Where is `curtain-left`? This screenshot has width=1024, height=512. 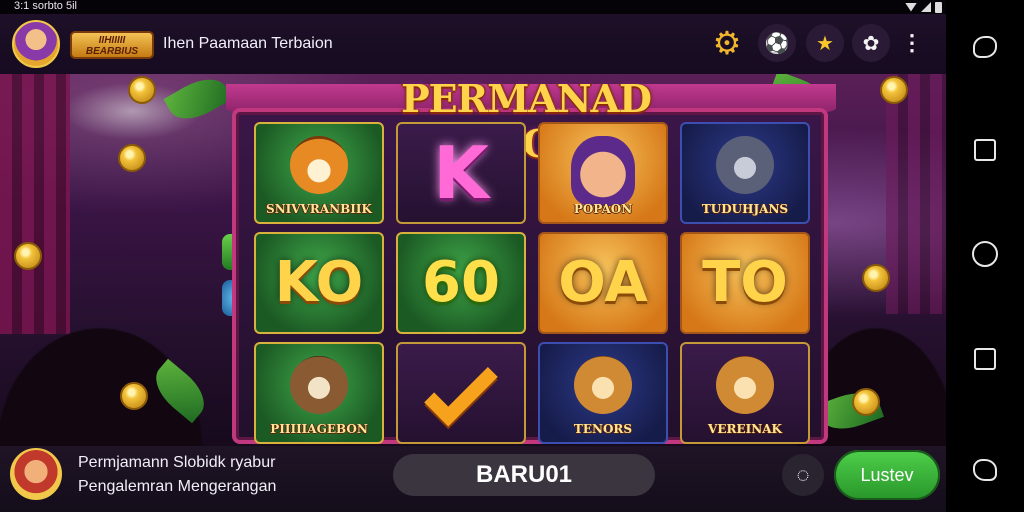 curtain-left is located at coordinates (35, 204).